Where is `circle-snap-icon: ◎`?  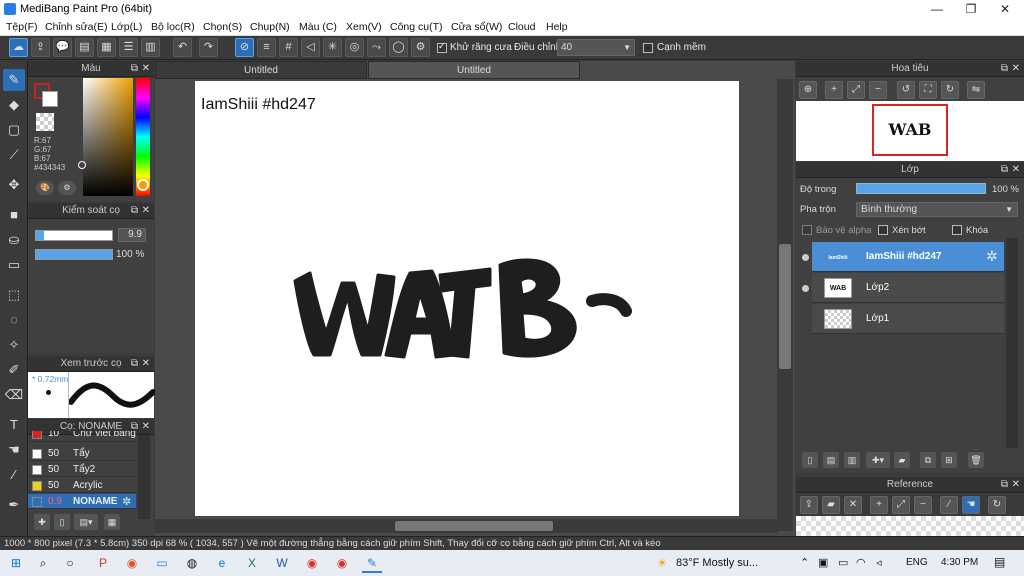
circle-snap-icon: ◎ is located at coordinates (354, 47).